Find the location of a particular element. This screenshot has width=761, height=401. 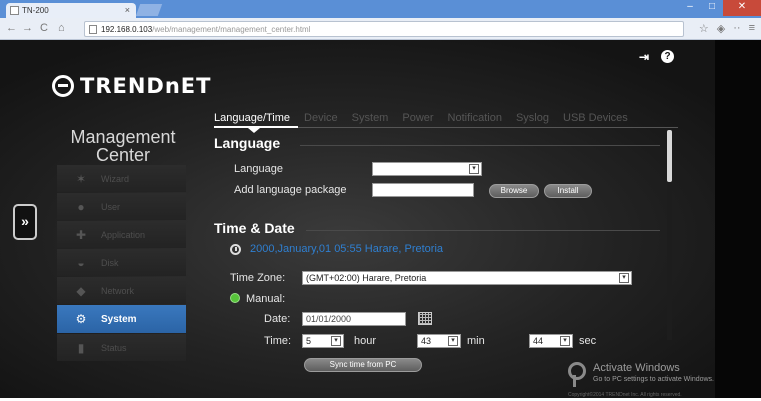

time-label: Time: is located at coordinates (278, 341).